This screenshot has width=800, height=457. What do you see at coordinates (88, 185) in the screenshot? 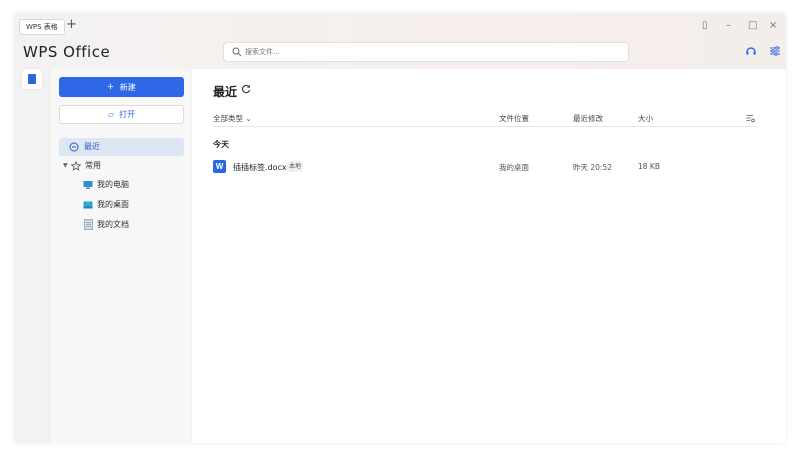
I see `computer-icon` at bounding box center [88, 185].